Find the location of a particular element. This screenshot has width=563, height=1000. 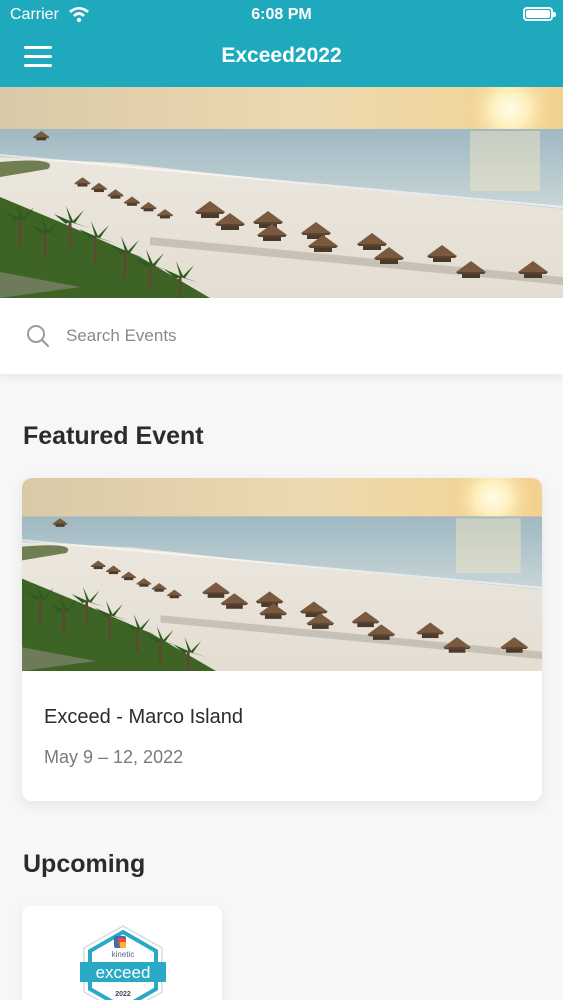

search-icon is located at coordinates (38, 336).